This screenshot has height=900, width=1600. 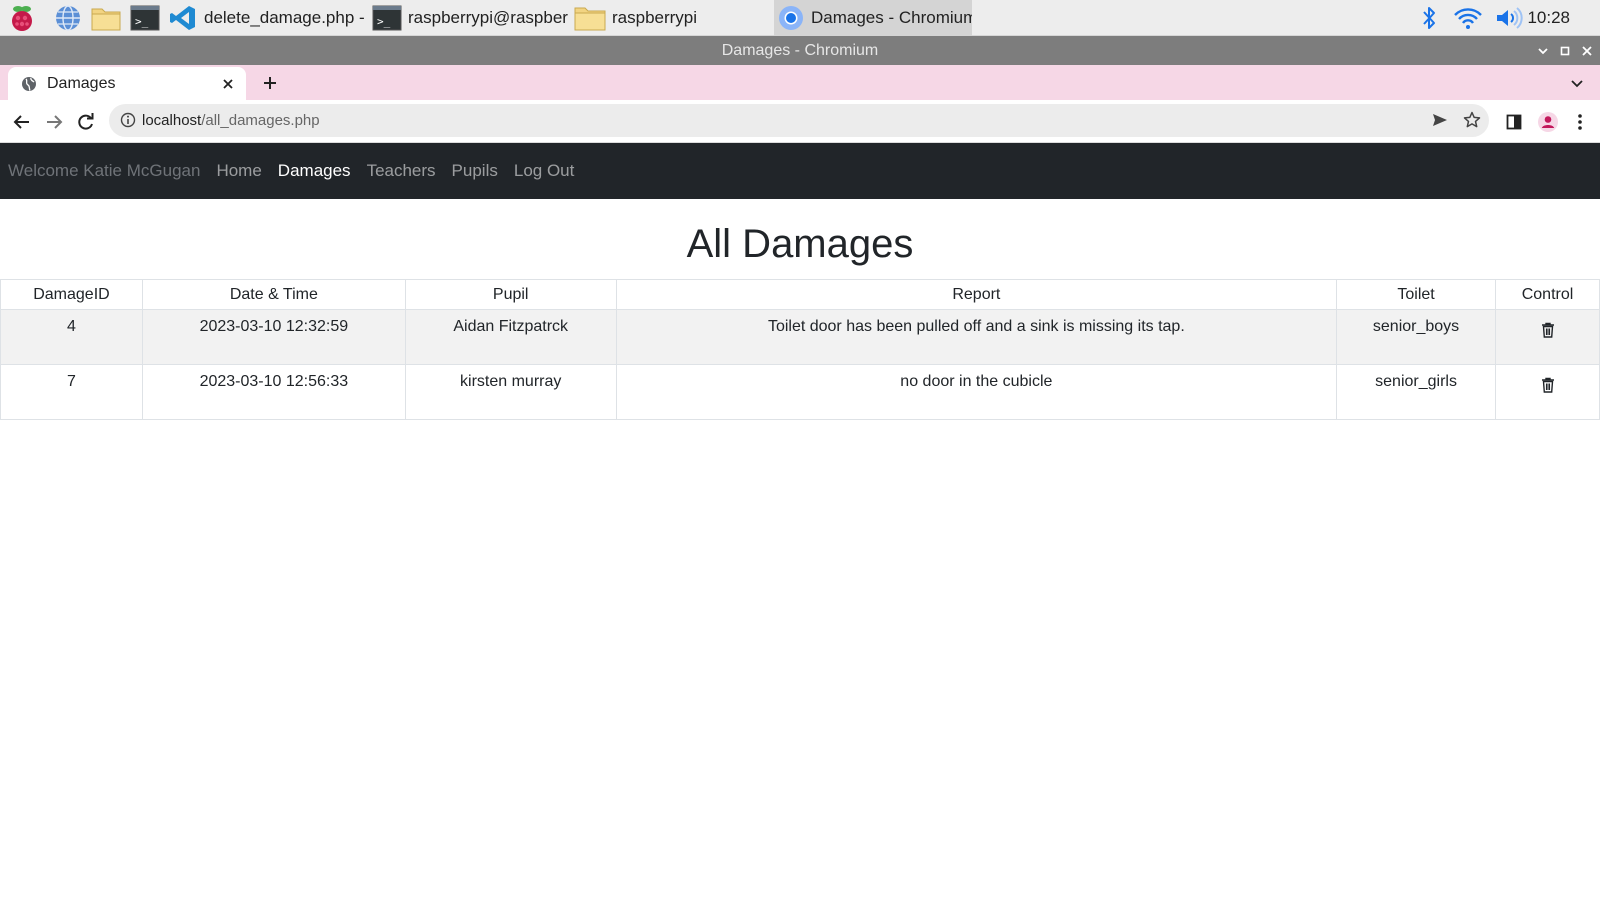 I want to click on window-title-bar: Damages - Chromium, so click(x=800, y=50).